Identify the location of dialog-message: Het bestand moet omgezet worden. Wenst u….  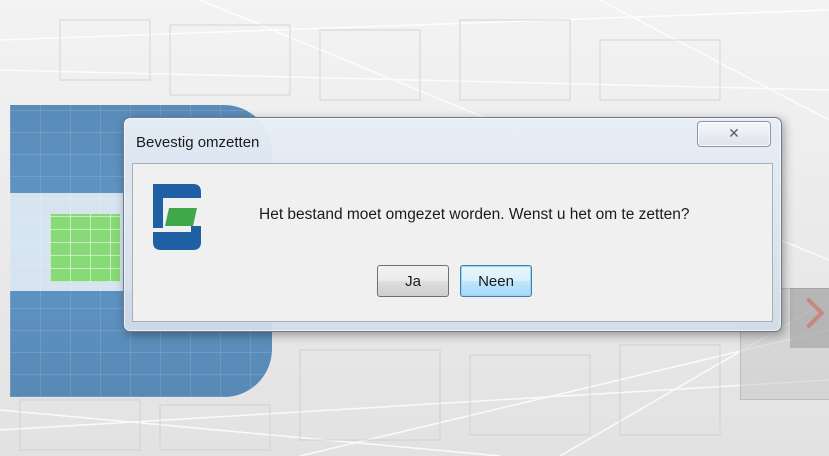
(474, 214).